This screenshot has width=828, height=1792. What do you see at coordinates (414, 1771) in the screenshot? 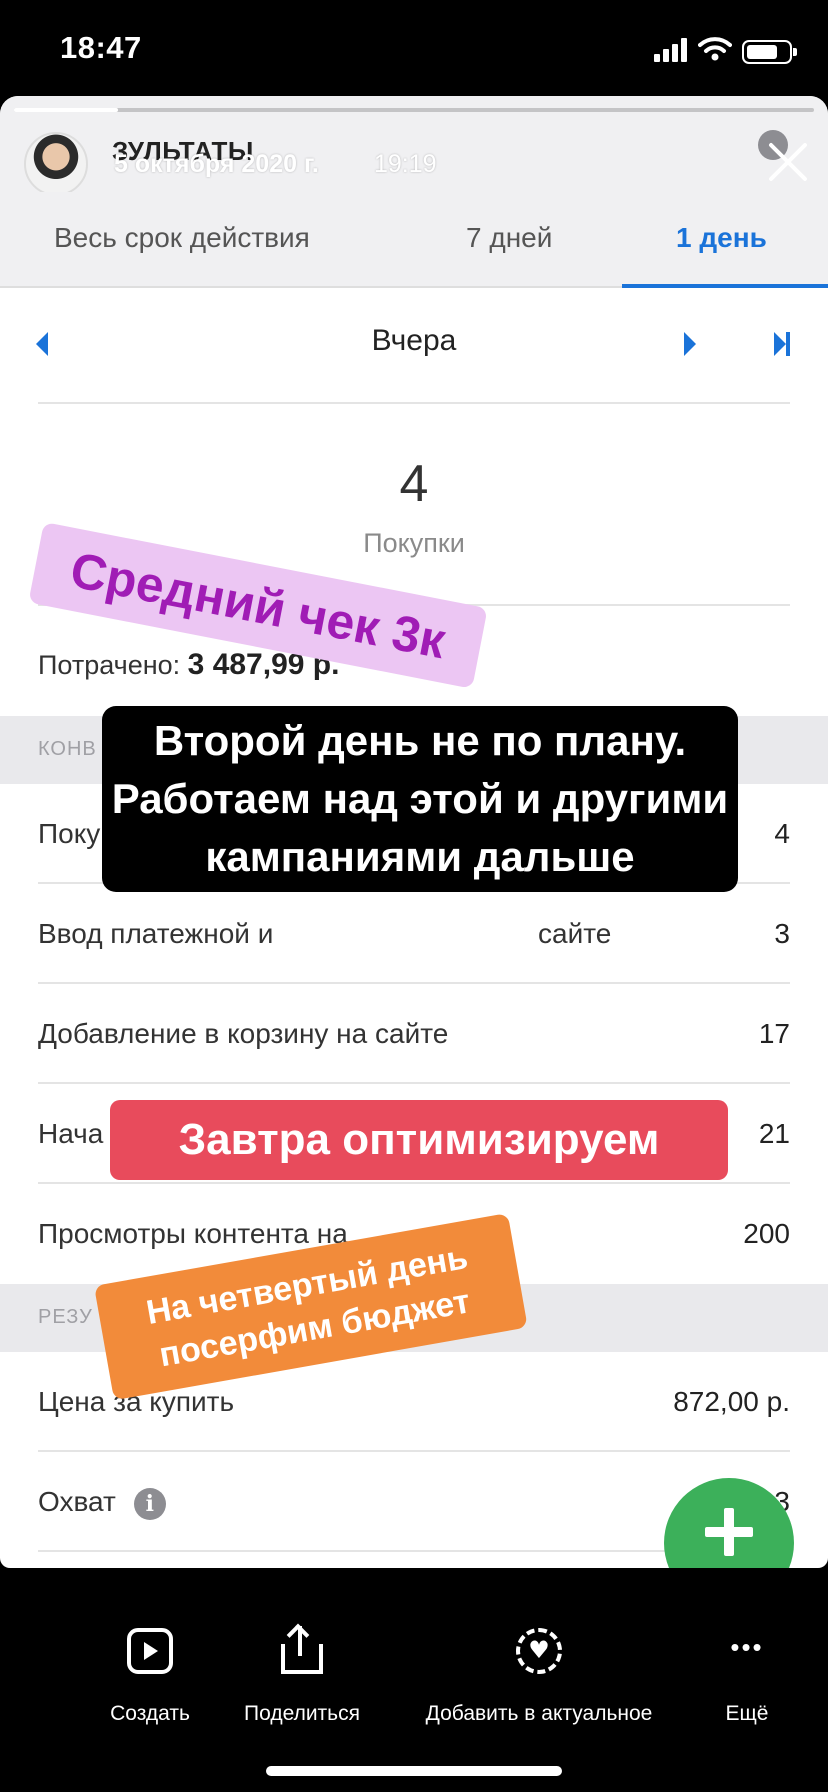
I see `home-indicator` at bounding box center [414, 1771].